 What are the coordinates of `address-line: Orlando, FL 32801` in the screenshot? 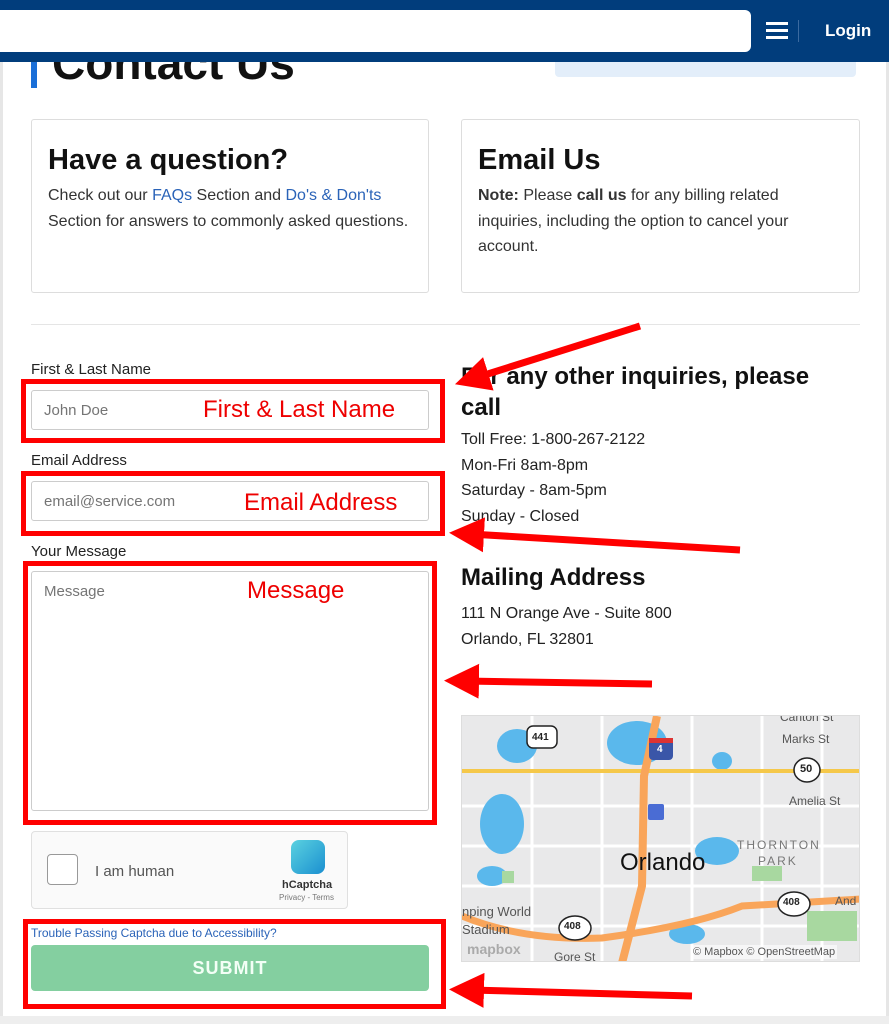 It's located at (527, 639).